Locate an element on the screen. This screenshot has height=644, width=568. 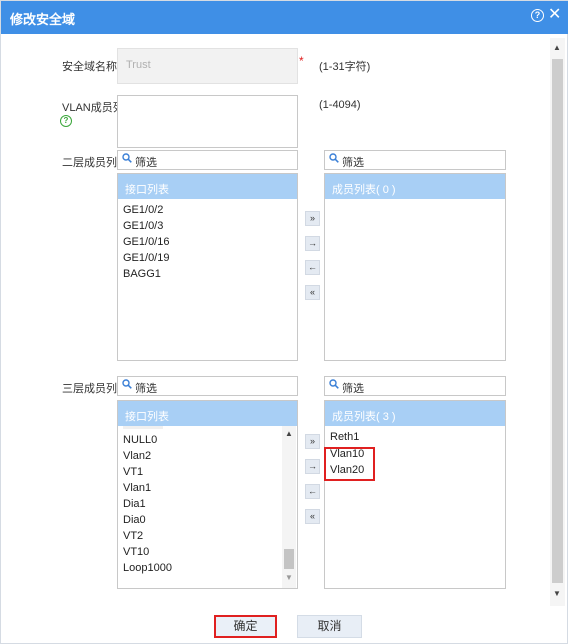
layer3-member-list: 成员列表( 3 ) Reth1 Vlan10 Vlan20 is located at coordinates (415, 494).